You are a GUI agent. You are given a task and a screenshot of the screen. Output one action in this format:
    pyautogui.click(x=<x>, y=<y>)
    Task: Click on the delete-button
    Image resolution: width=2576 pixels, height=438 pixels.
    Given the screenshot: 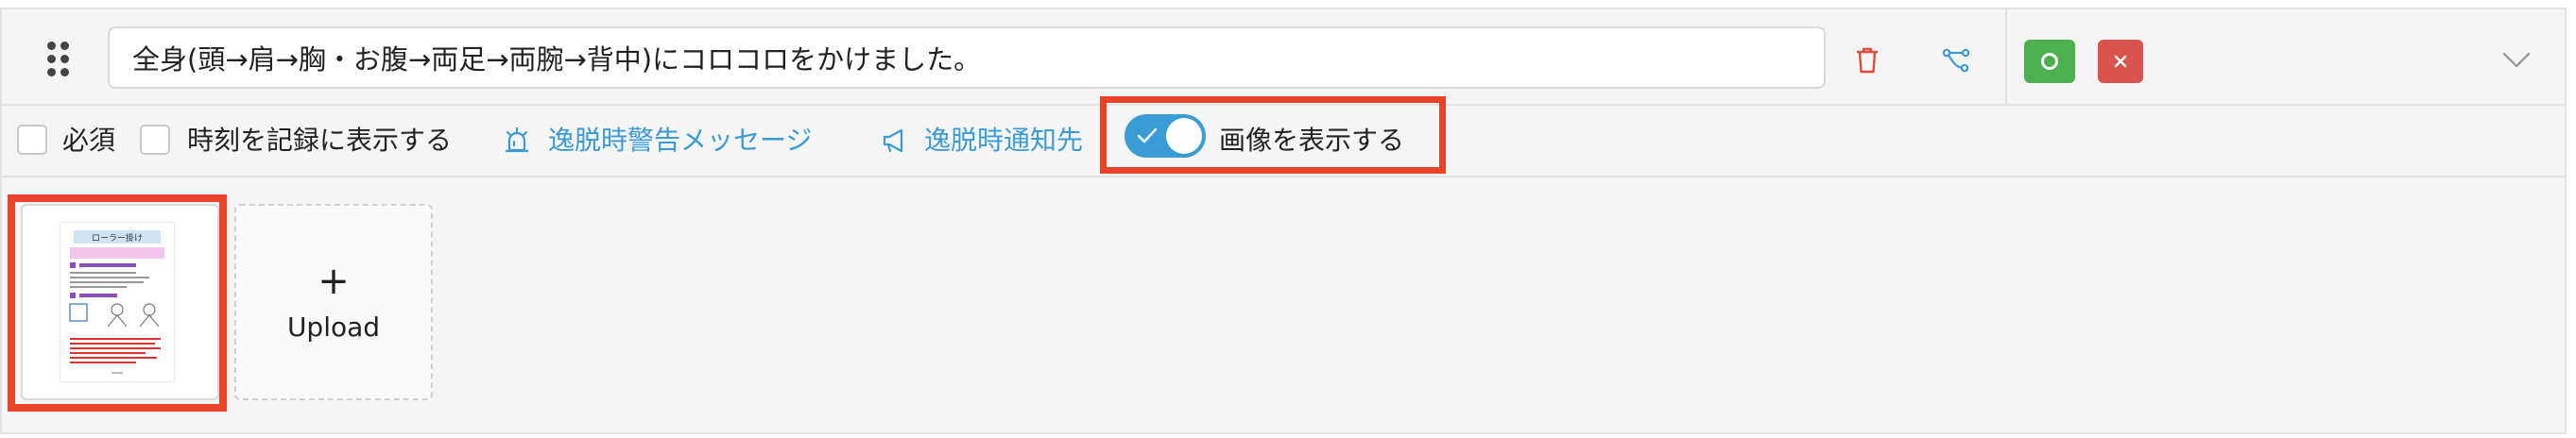 What is the action you would take?
    pyautogui.click(x=1867, y=60)
    